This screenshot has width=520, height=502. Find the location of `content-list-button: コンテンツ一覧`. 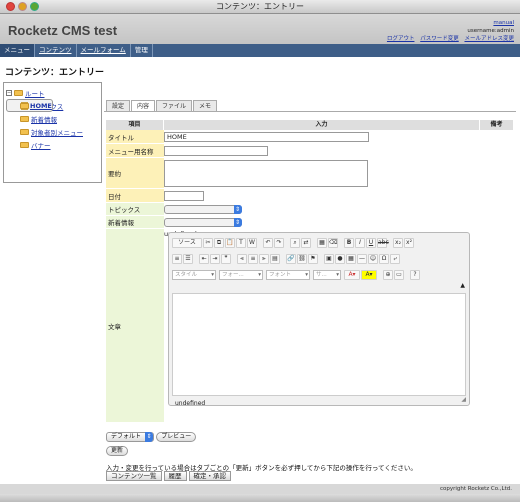

content-list-button: コンテンツ一覧 is located at coordinates (134, 476).